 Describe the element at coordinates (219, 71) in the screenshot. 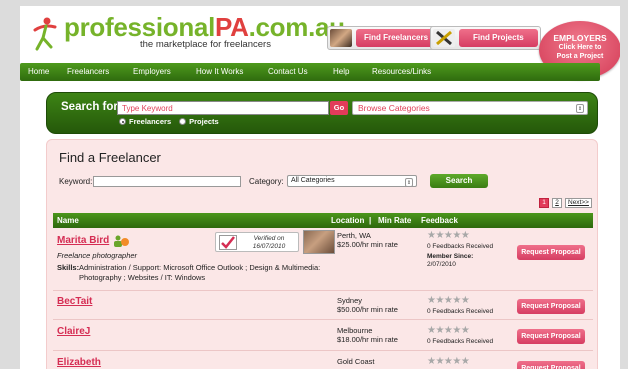

I see `nav-how-it-works: How It Works` at that location.